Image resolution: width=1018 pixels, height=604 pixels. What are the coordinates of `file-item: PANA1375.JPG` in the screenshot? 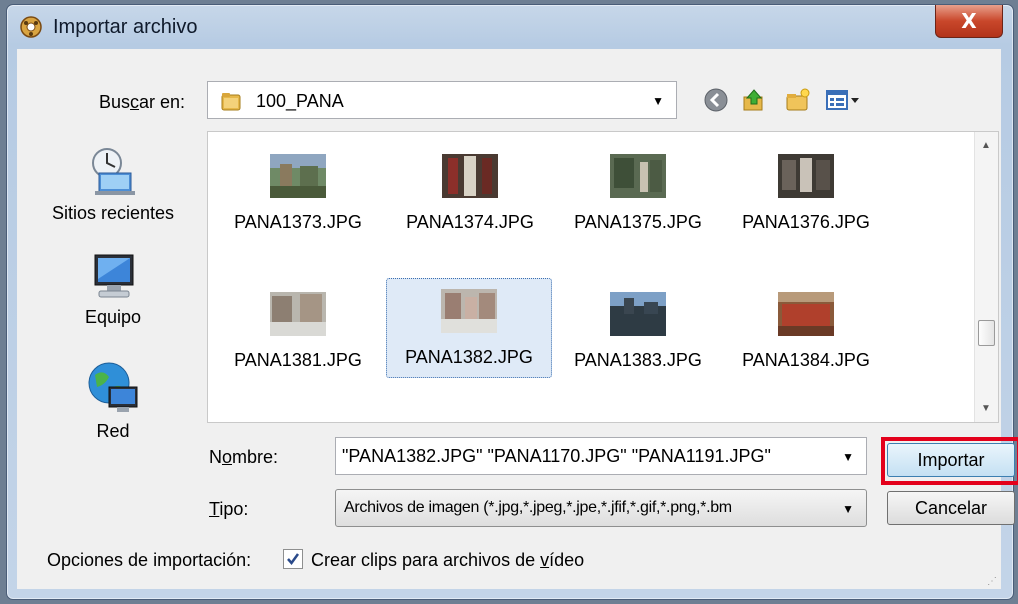 It's located at (638, 197).